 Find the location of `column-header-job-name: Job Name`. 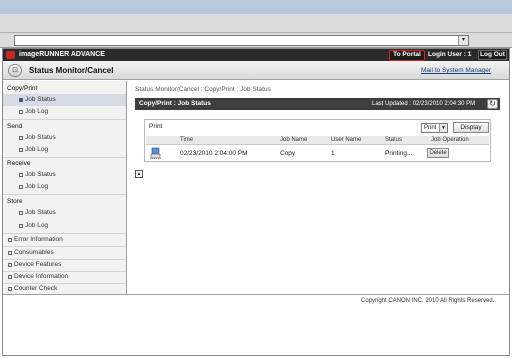

column-header-job-name: Job Name is located at coordinates (294, 140).